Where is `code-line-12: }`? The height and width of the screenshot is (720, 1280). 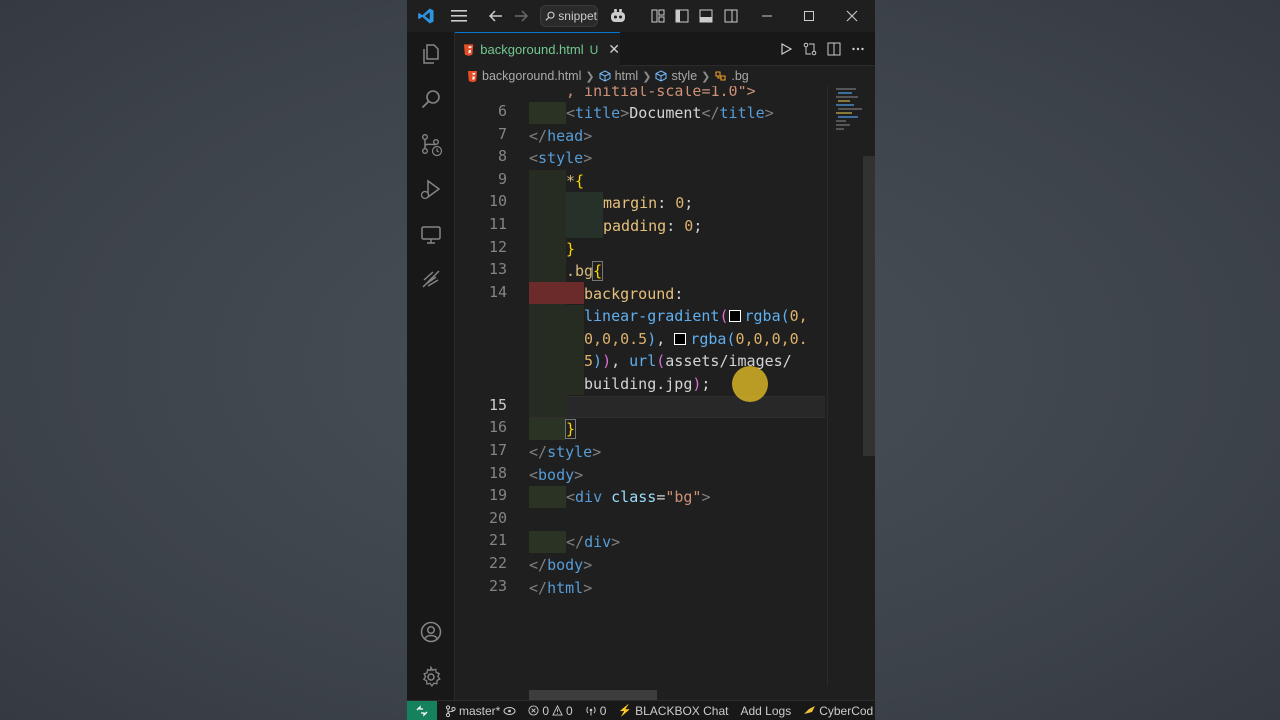
code-line-12: } is located at coordinates (571, 249).